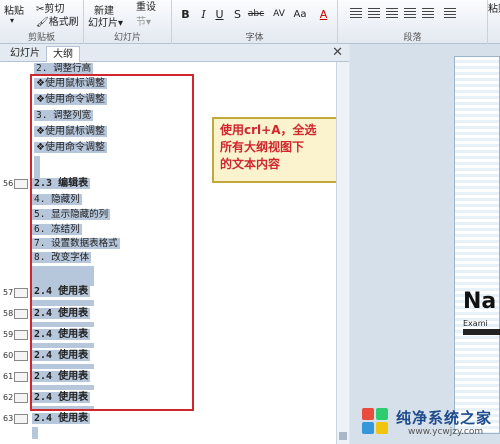 This screenshot has width=500, height=444. I want to click on align-right-icon, so click(392, 13).